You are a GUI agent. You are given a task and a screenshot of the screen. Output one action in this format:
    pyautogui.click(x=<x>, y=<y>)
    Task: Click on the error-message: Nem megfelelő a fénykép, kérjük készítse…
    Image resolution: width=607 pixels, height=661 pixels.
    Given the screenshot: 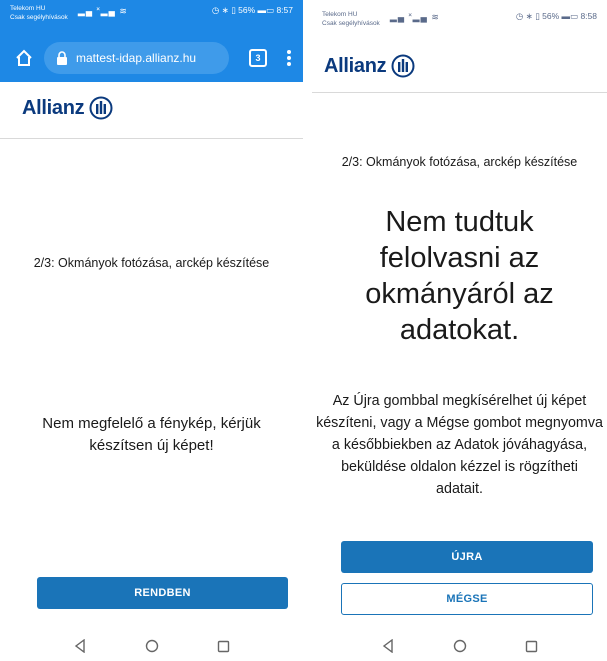 What is the action you would take?
    pyautogui.click(x=151, y=434)
    